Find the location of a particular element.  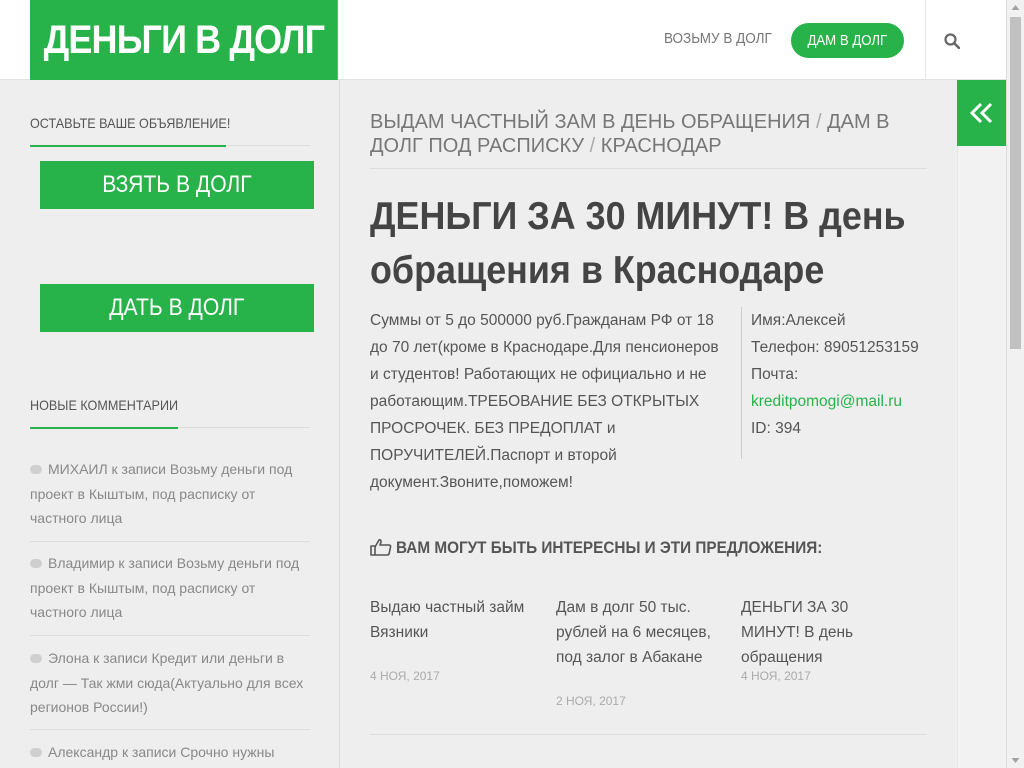

nav-lend-button: ДАМ В ДОЛГ is located at coordinates (847, 40).